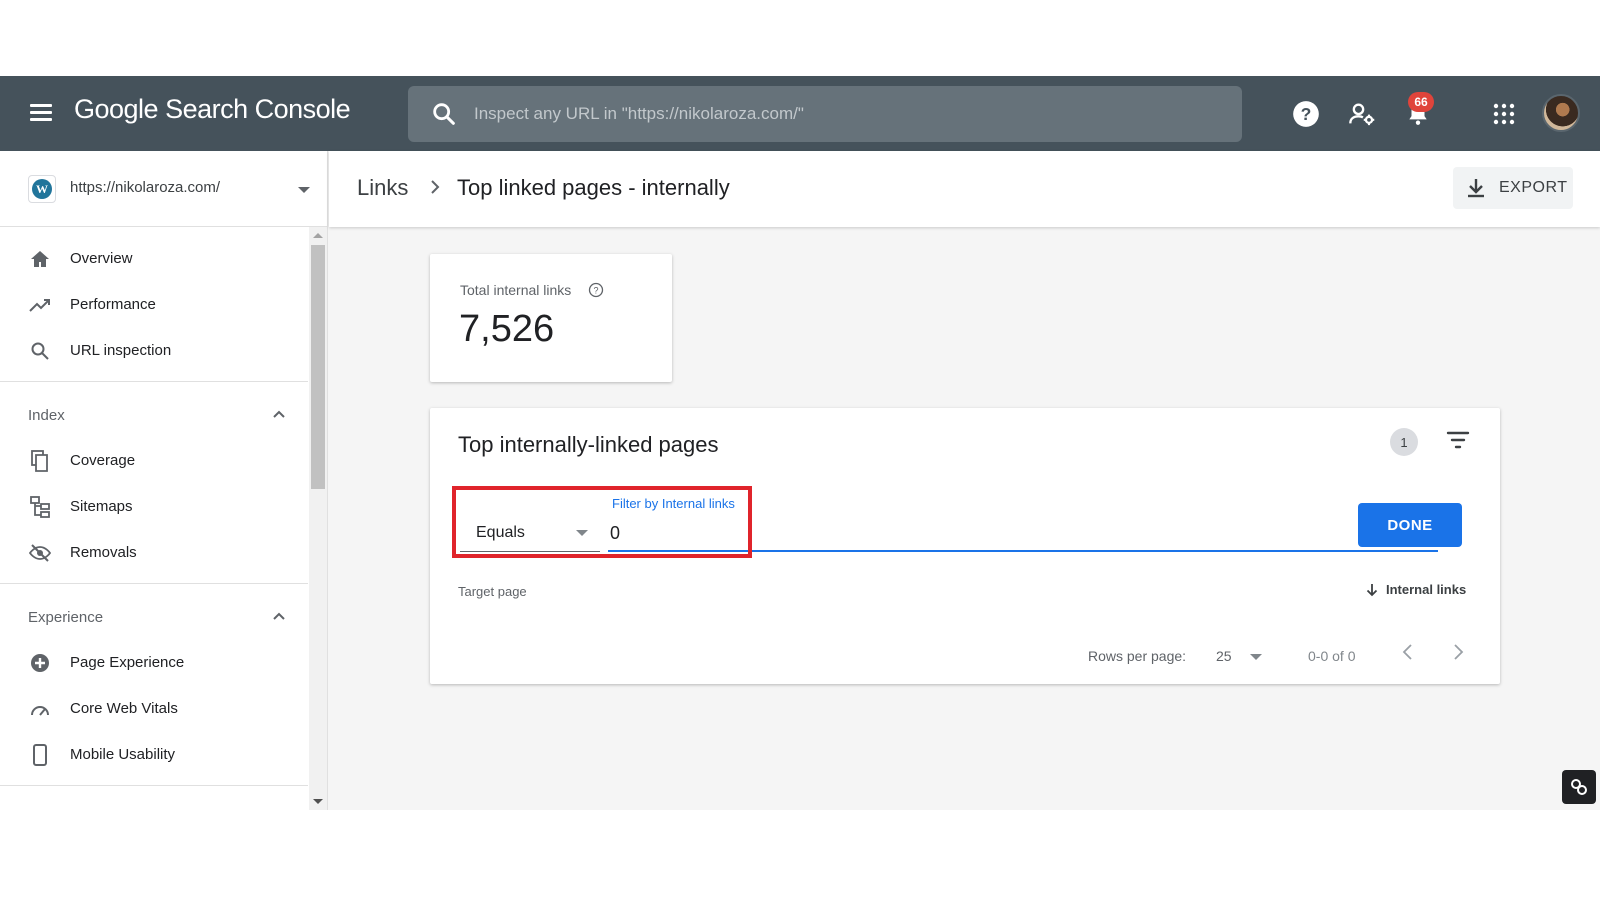 This screenshot has width=1600, height=900. Describe the element at coordinates (1224, 656) in the screenshot. I see `rows-per-page-value: 25` at that location.